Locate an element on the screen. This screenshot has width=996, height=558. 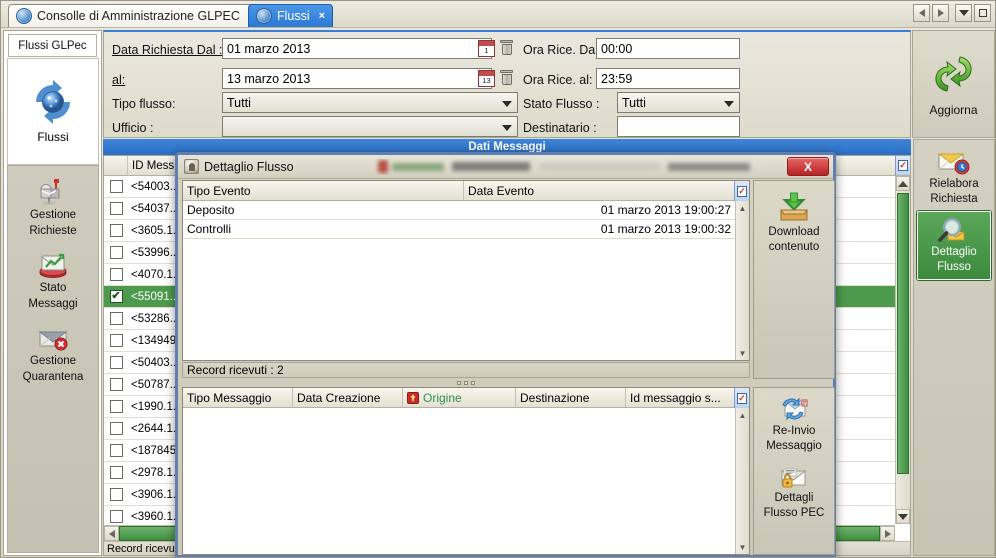
globe-icon is located at coordinates (264, 16).